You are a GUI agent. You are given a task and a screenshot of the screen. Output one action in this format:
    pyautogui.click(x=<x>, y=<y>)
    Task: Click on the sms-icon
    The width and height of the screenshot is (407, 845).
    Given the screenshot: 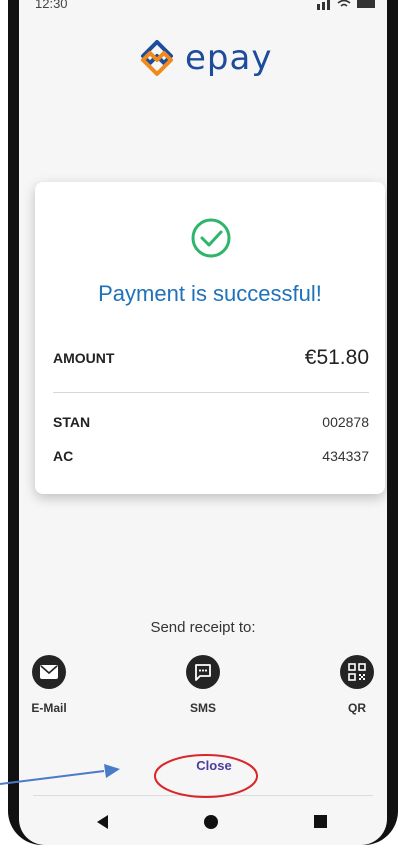 What is the action you would take?
    pyautogui.click(x=203, y=672)
    